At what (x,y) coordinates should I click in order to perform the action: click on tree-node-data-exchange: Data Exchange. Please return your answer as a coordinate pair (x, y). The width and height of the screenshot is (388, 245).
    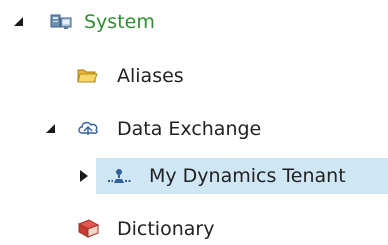
    Looking at the image, I should click on (194, 128).